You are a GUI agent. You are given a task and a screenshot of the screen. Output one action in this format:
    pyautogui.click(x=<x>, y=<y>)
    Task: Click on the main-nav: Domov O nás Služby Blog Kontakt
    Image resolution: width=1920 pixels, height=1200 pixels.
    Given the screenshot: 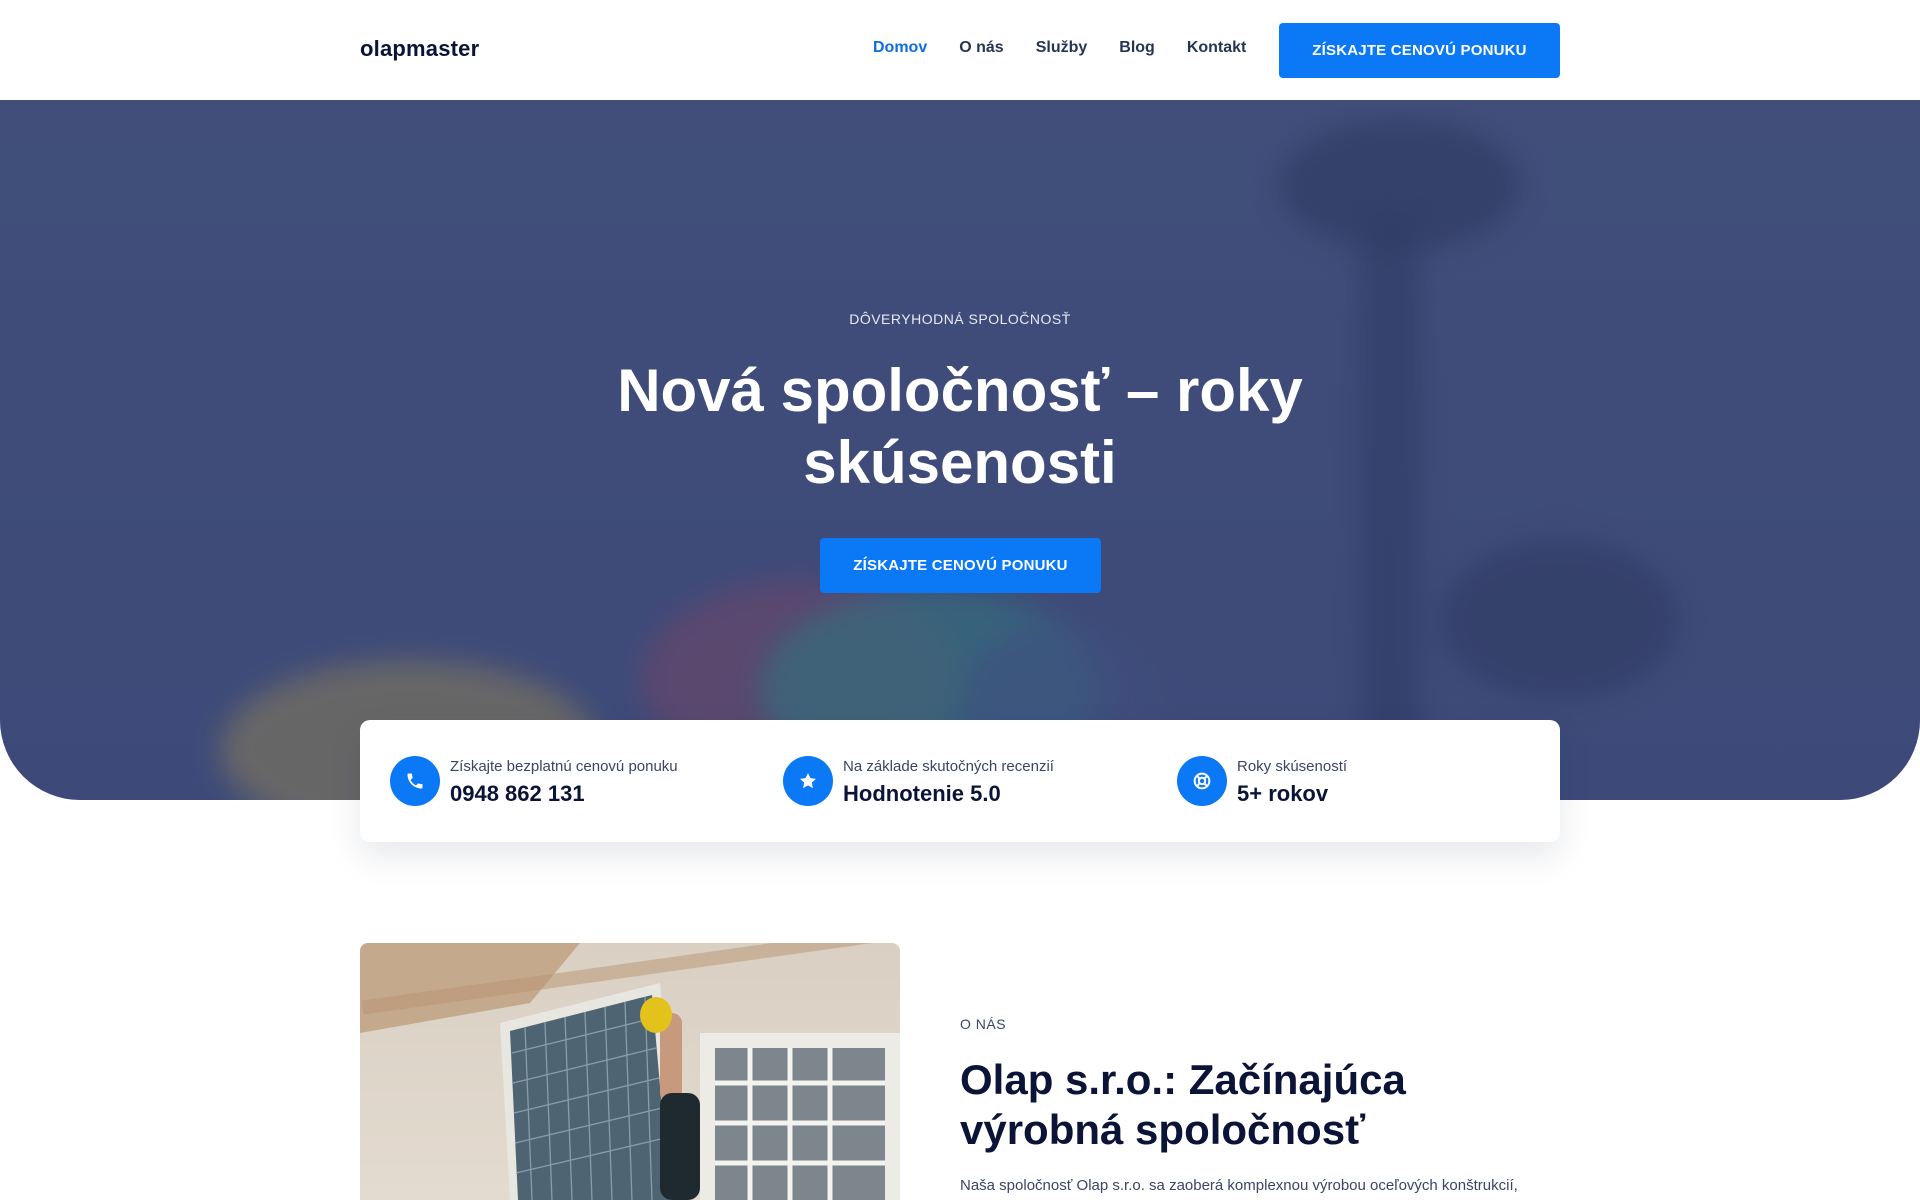 What is the action you would take?
    pyautogui.click(x=1059, y=48)
    